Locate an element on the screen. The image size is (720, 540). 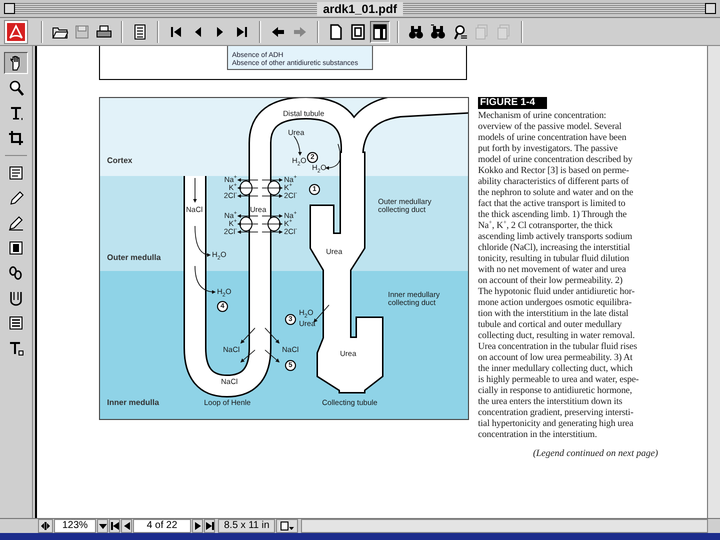
previous-page-button is located at coordinates (126, 526).